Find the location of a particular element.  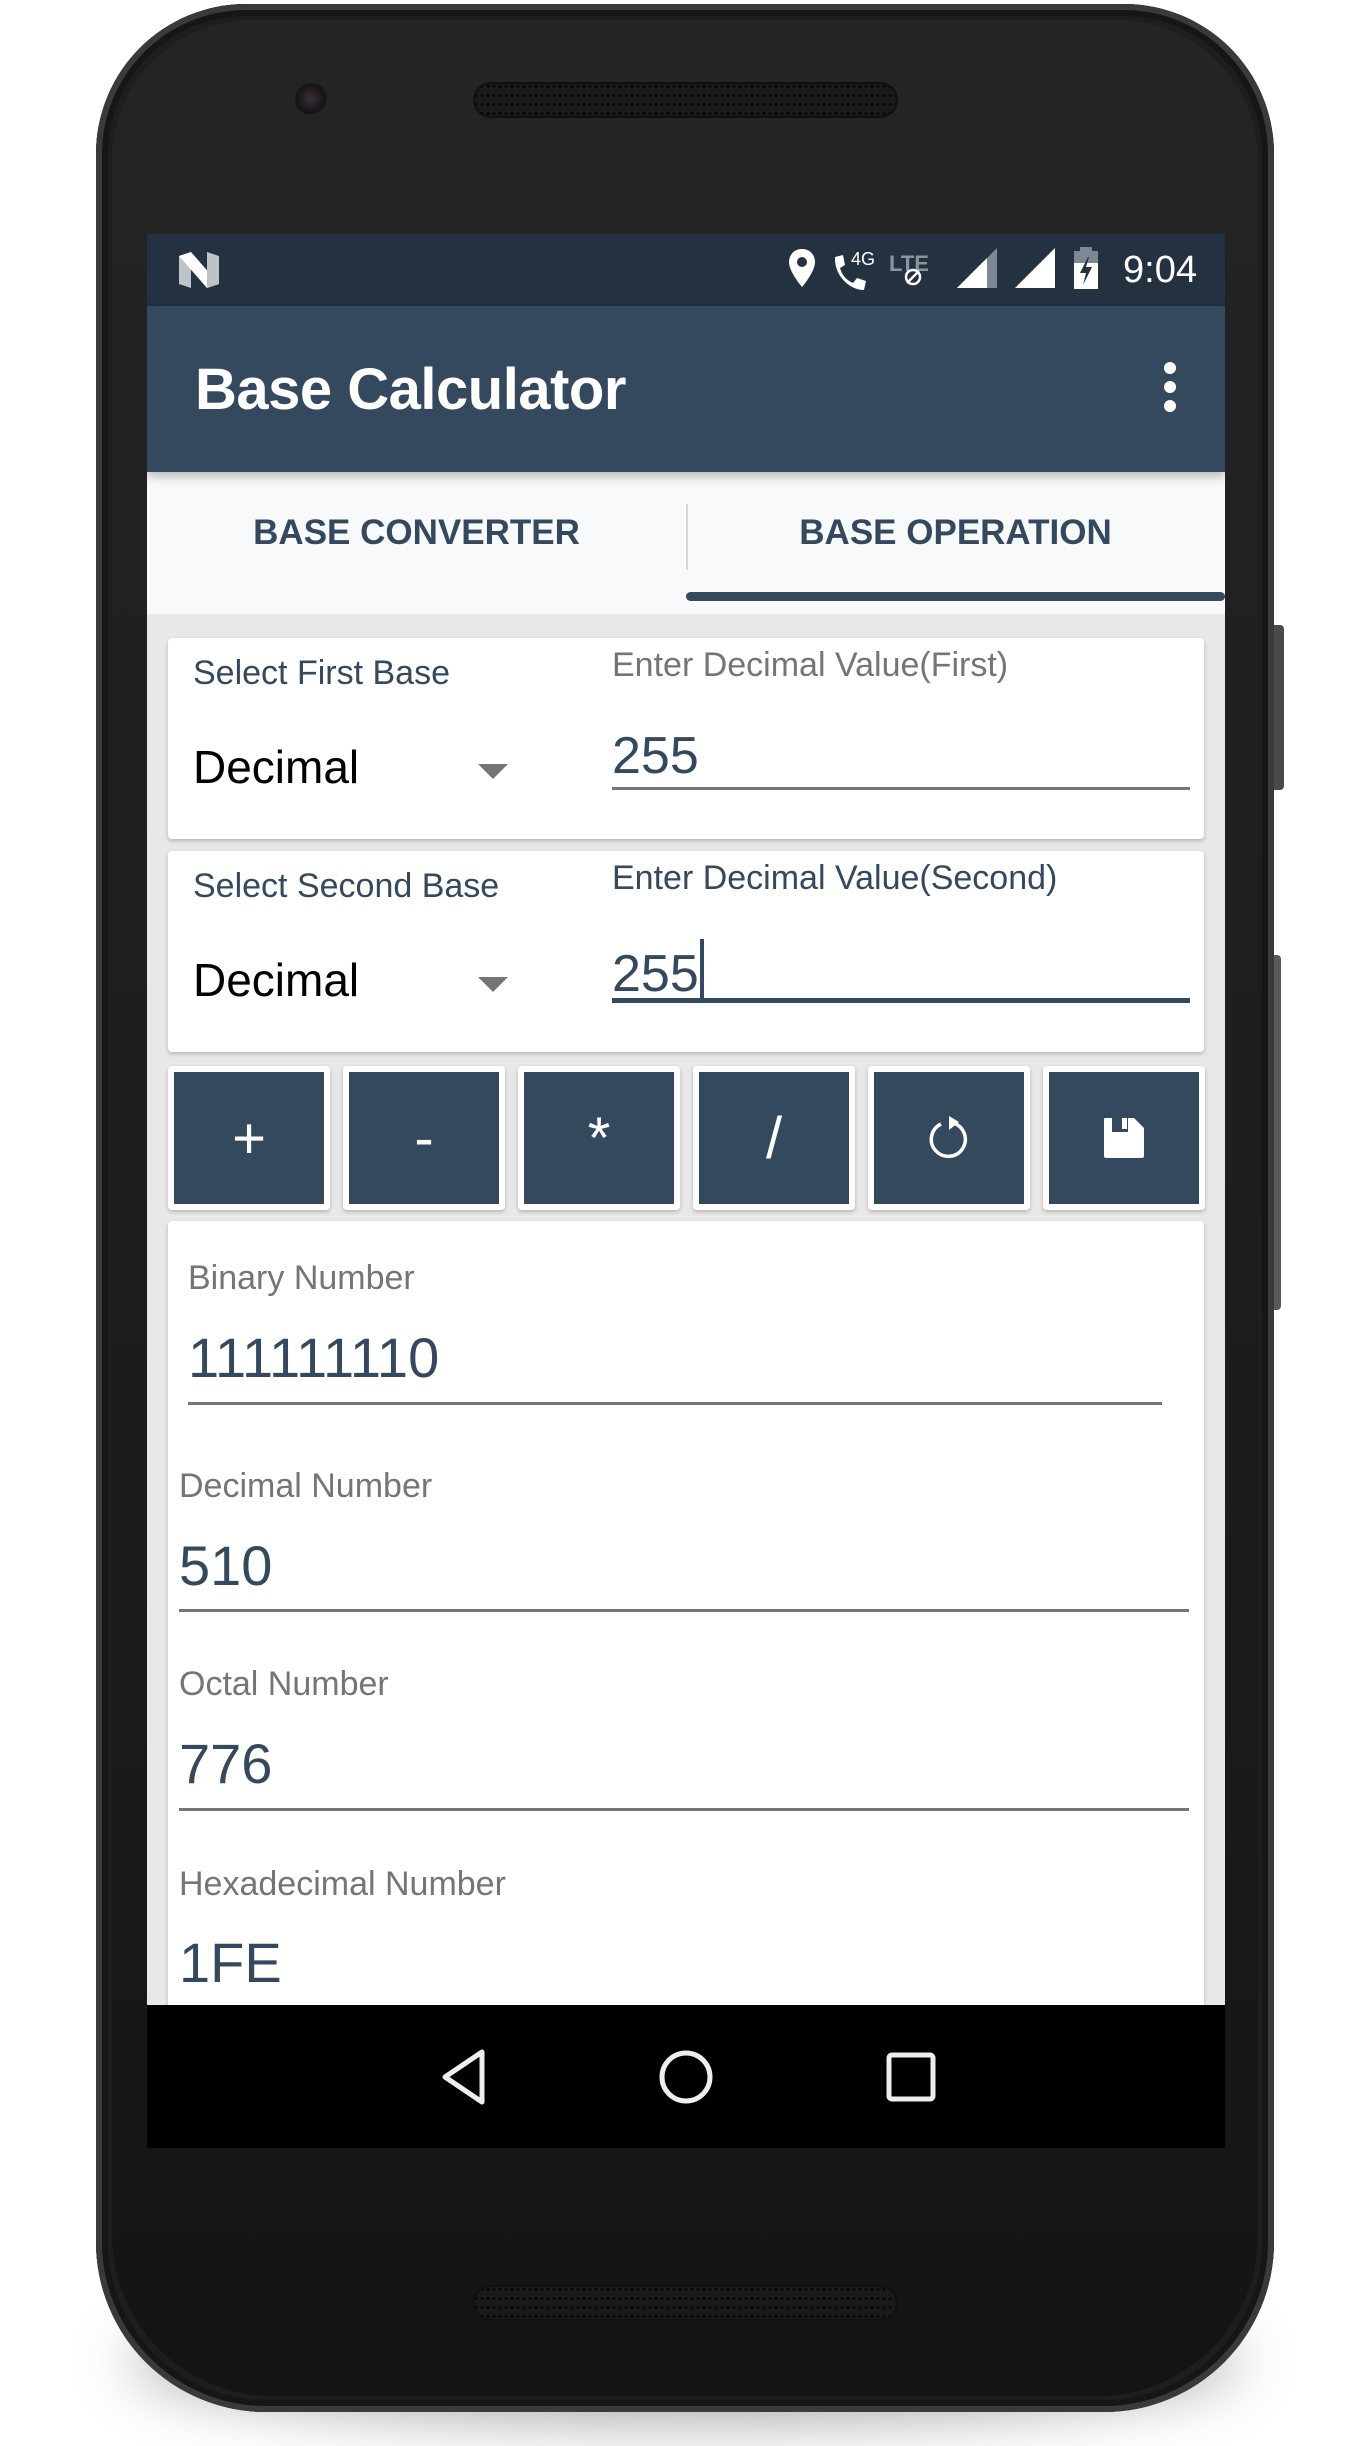

tab-base-converter: BASE CONVERTER is located at coordinates (416, 543).